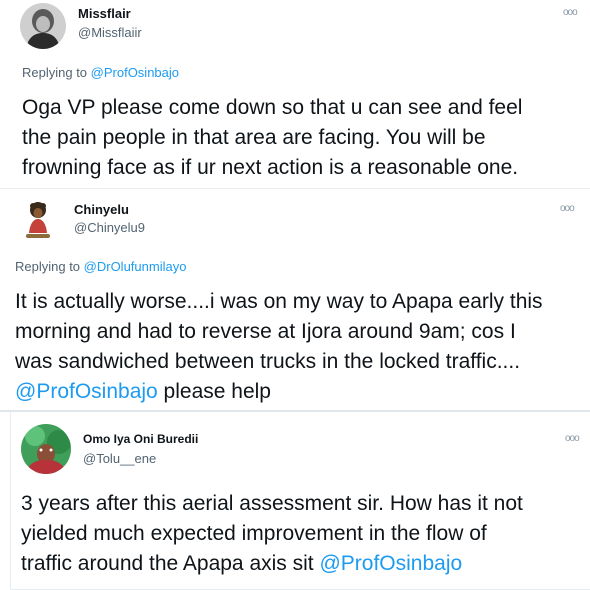  What do you see at coordinates (110, 32) in the screenshot?
I see `user-handle: @Missflaiir` at bounding box center [110, 32].